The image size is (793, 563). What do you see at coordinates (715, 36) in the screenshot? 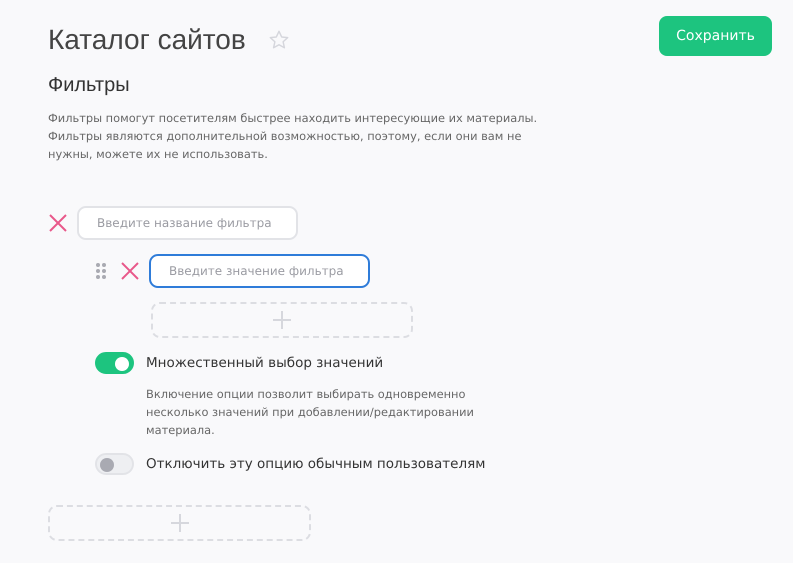
I see `save-button: Сохранить` at bounding box center [715, 36].